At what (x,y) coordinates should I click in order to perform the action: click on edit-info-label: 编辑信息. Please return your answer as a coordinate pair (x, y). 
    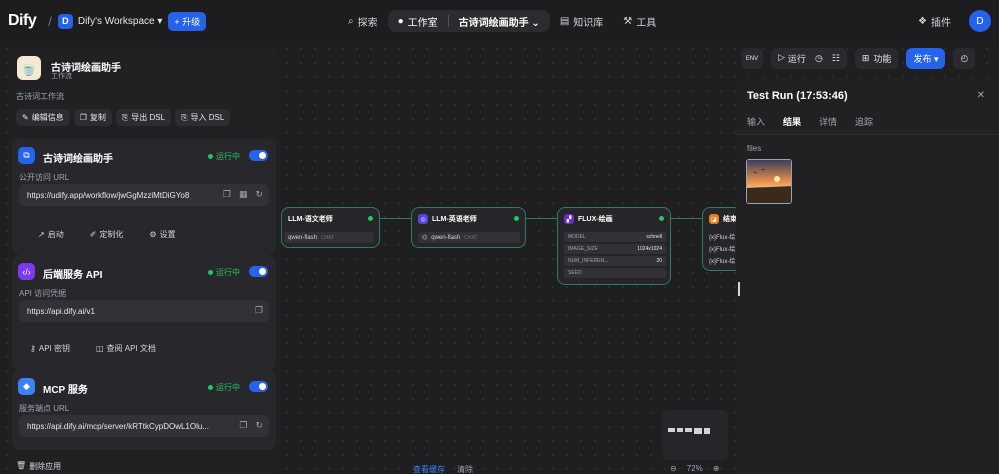
    Looking at the image, I should click on (47, 117).